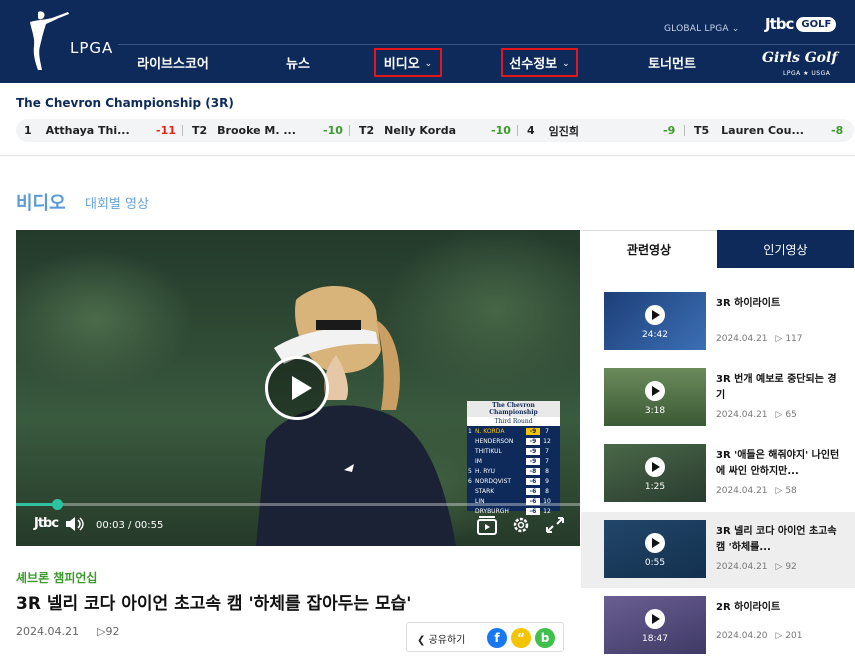 Image resolution: width=855 pixels, height=664 pixels. I want to click on fullscreen-icon, so click(555, 525).